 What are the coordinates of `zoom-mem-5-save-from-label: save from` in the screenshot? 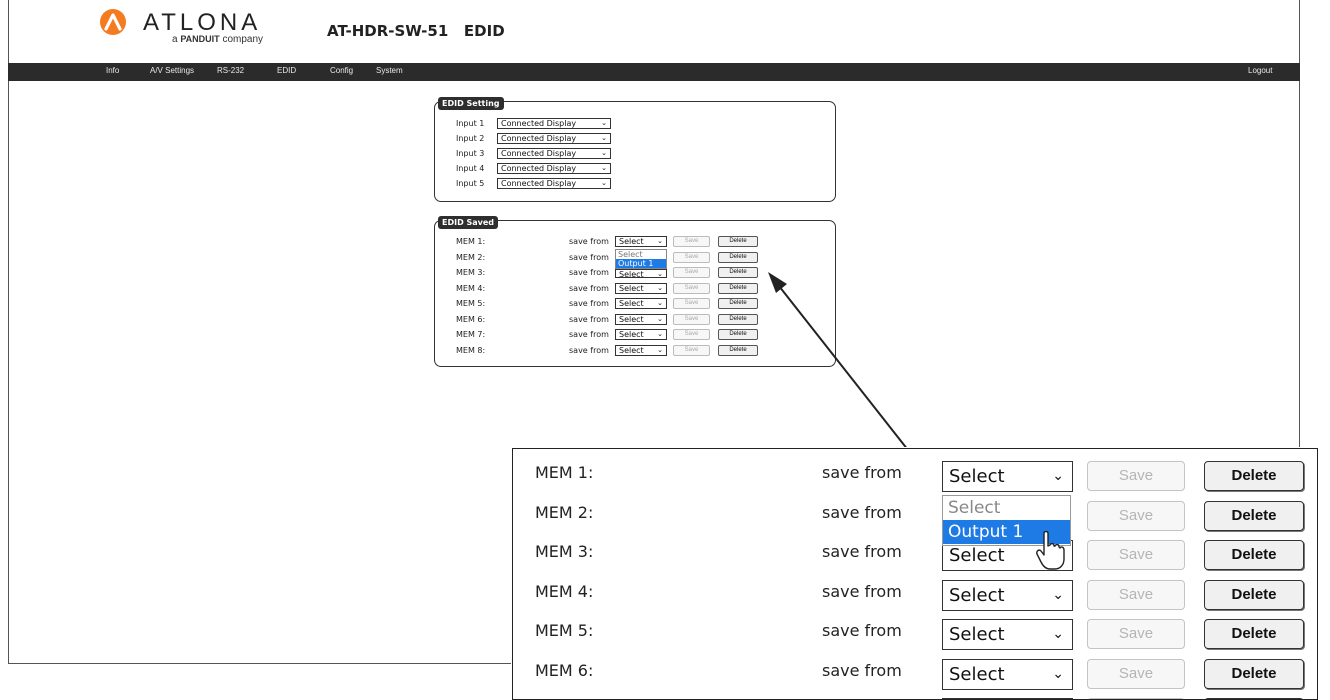 It's located at (862, 630).